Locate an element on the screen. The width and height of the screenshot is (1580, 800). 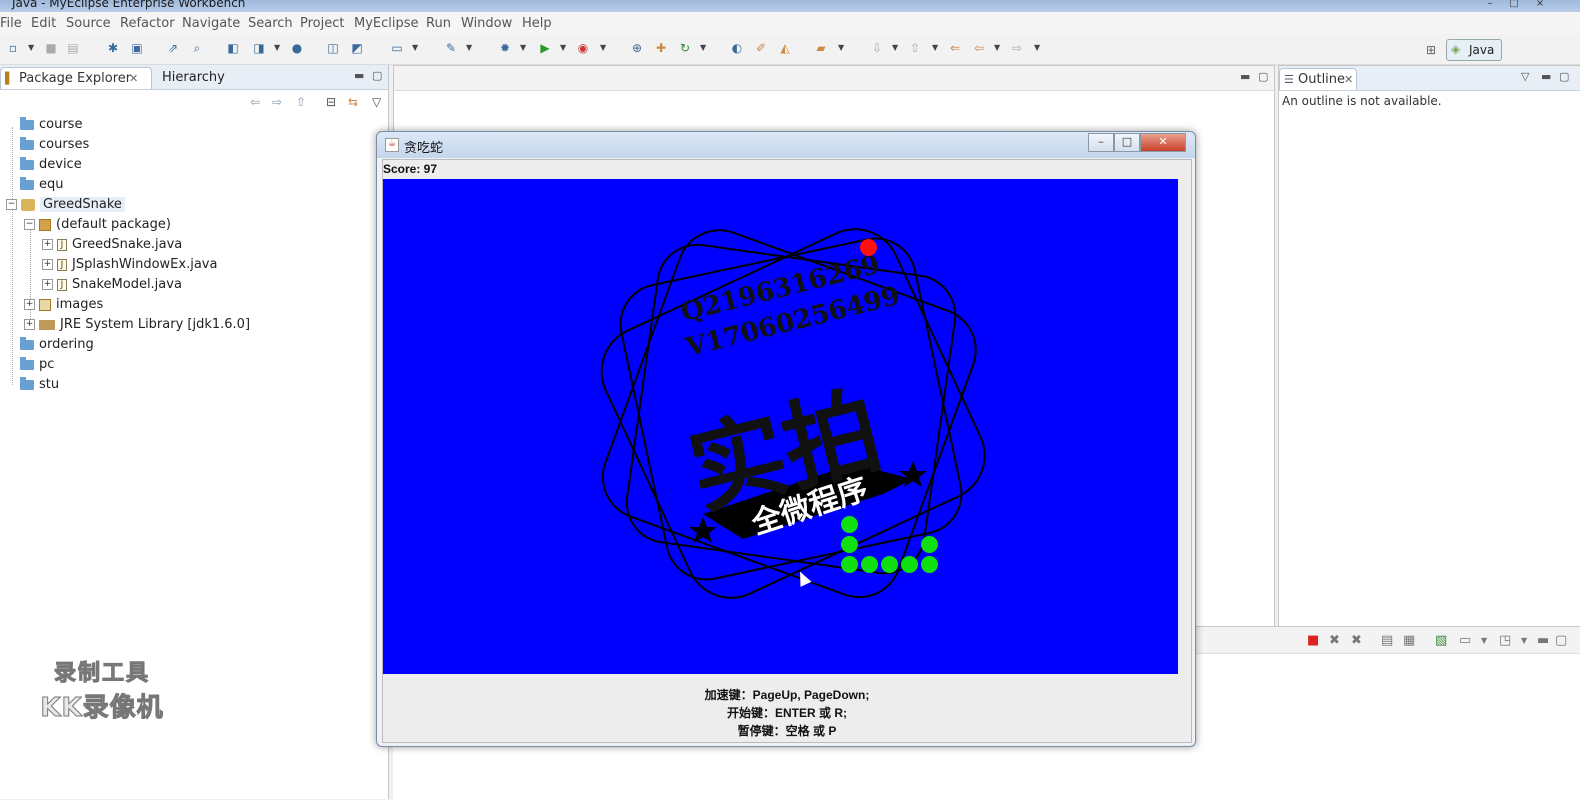
new-icon: ▫ is located at coordinates (13, 48).